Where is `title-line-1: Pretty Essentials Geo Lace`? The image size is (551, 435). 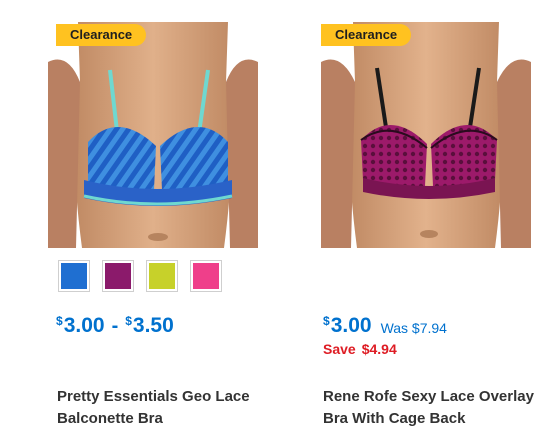
title-line-1: Pretty Essentials Geo Lace is located at coordinates (153, 396).